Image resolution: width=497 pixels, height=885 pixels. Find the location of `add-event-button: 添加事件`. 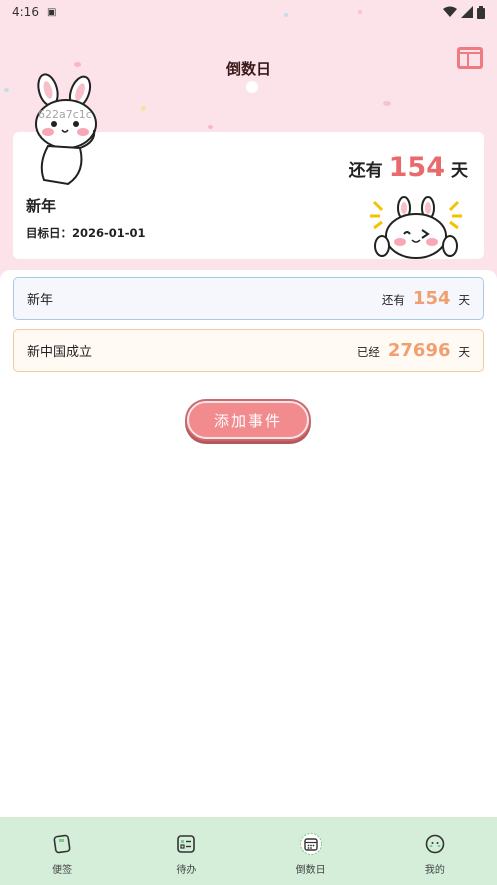

add-event-button: 添加事件 is located at coordinates (248, 420).